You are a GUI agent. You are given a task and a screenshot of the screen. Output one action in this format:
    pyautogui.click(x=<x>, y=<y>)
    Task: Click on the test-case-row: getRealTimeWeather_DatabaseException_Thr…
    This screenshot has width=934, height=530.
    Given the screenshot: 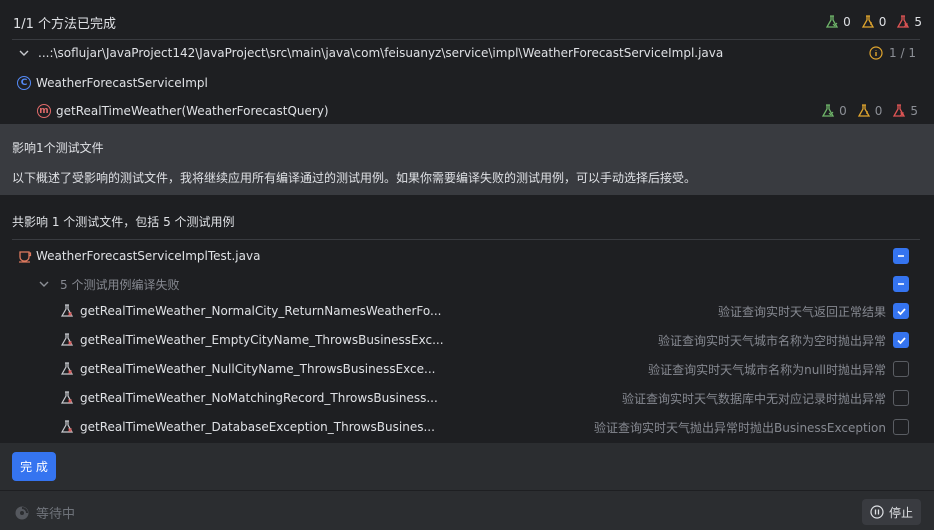 What is the action you would take?
    pyautogui.click(x=467, y=427)
    